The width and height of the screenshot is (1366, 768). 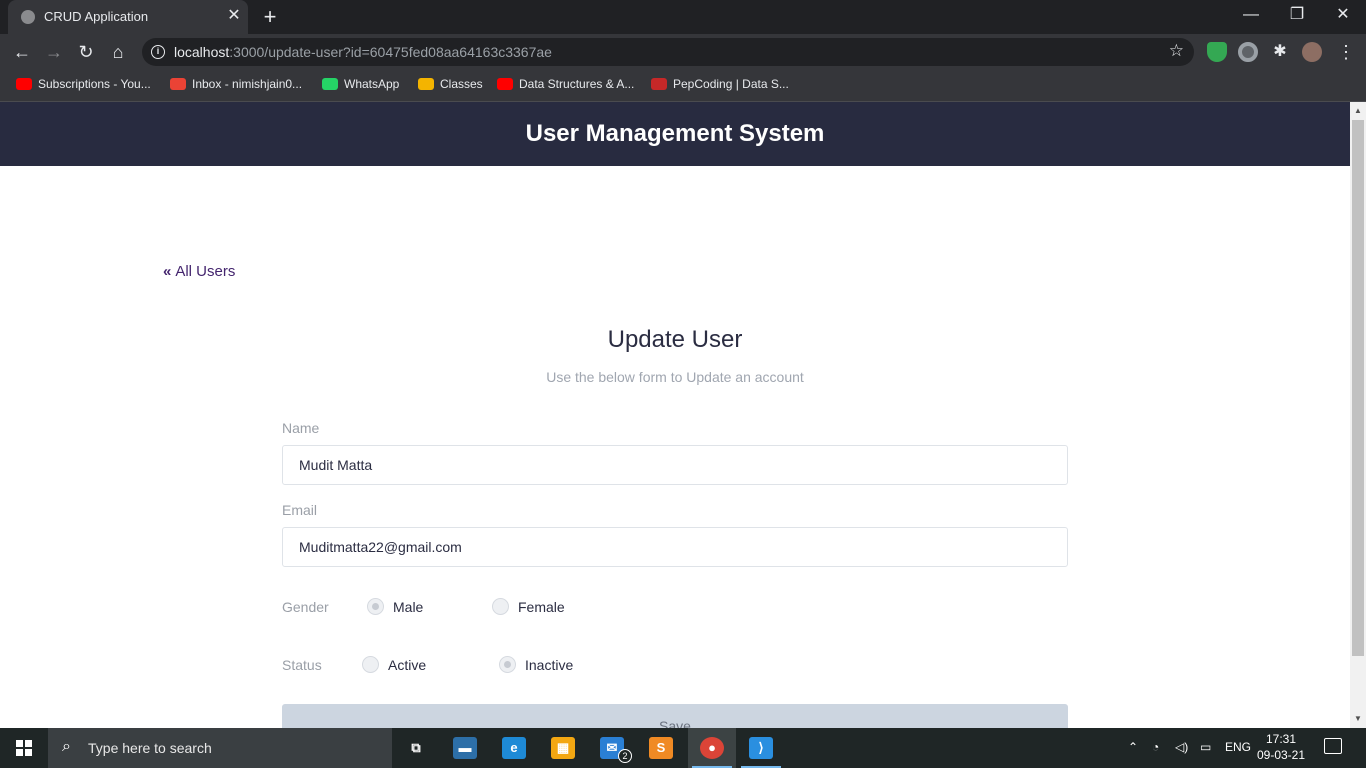 What do you see at coordinates (270, 17) in the screenshot?
I see `new-tab-button: +` at bounding box center [270, 17].